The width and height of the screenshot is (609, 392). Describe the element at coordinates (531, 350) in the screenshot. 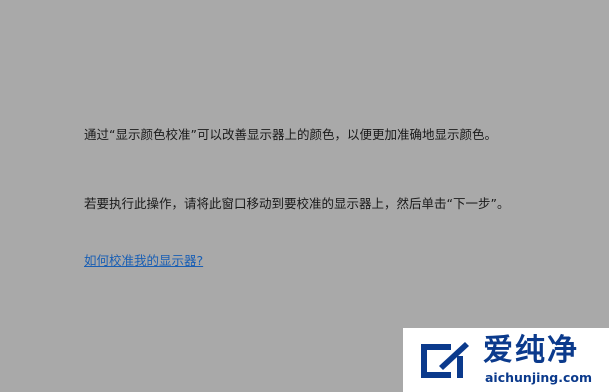

I see `watermark-title: 爱纯净` at that location.